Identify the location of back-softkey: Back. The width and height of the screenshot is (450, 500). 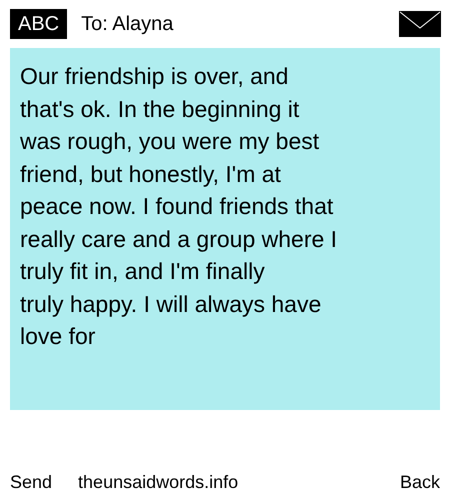
(420, 482).